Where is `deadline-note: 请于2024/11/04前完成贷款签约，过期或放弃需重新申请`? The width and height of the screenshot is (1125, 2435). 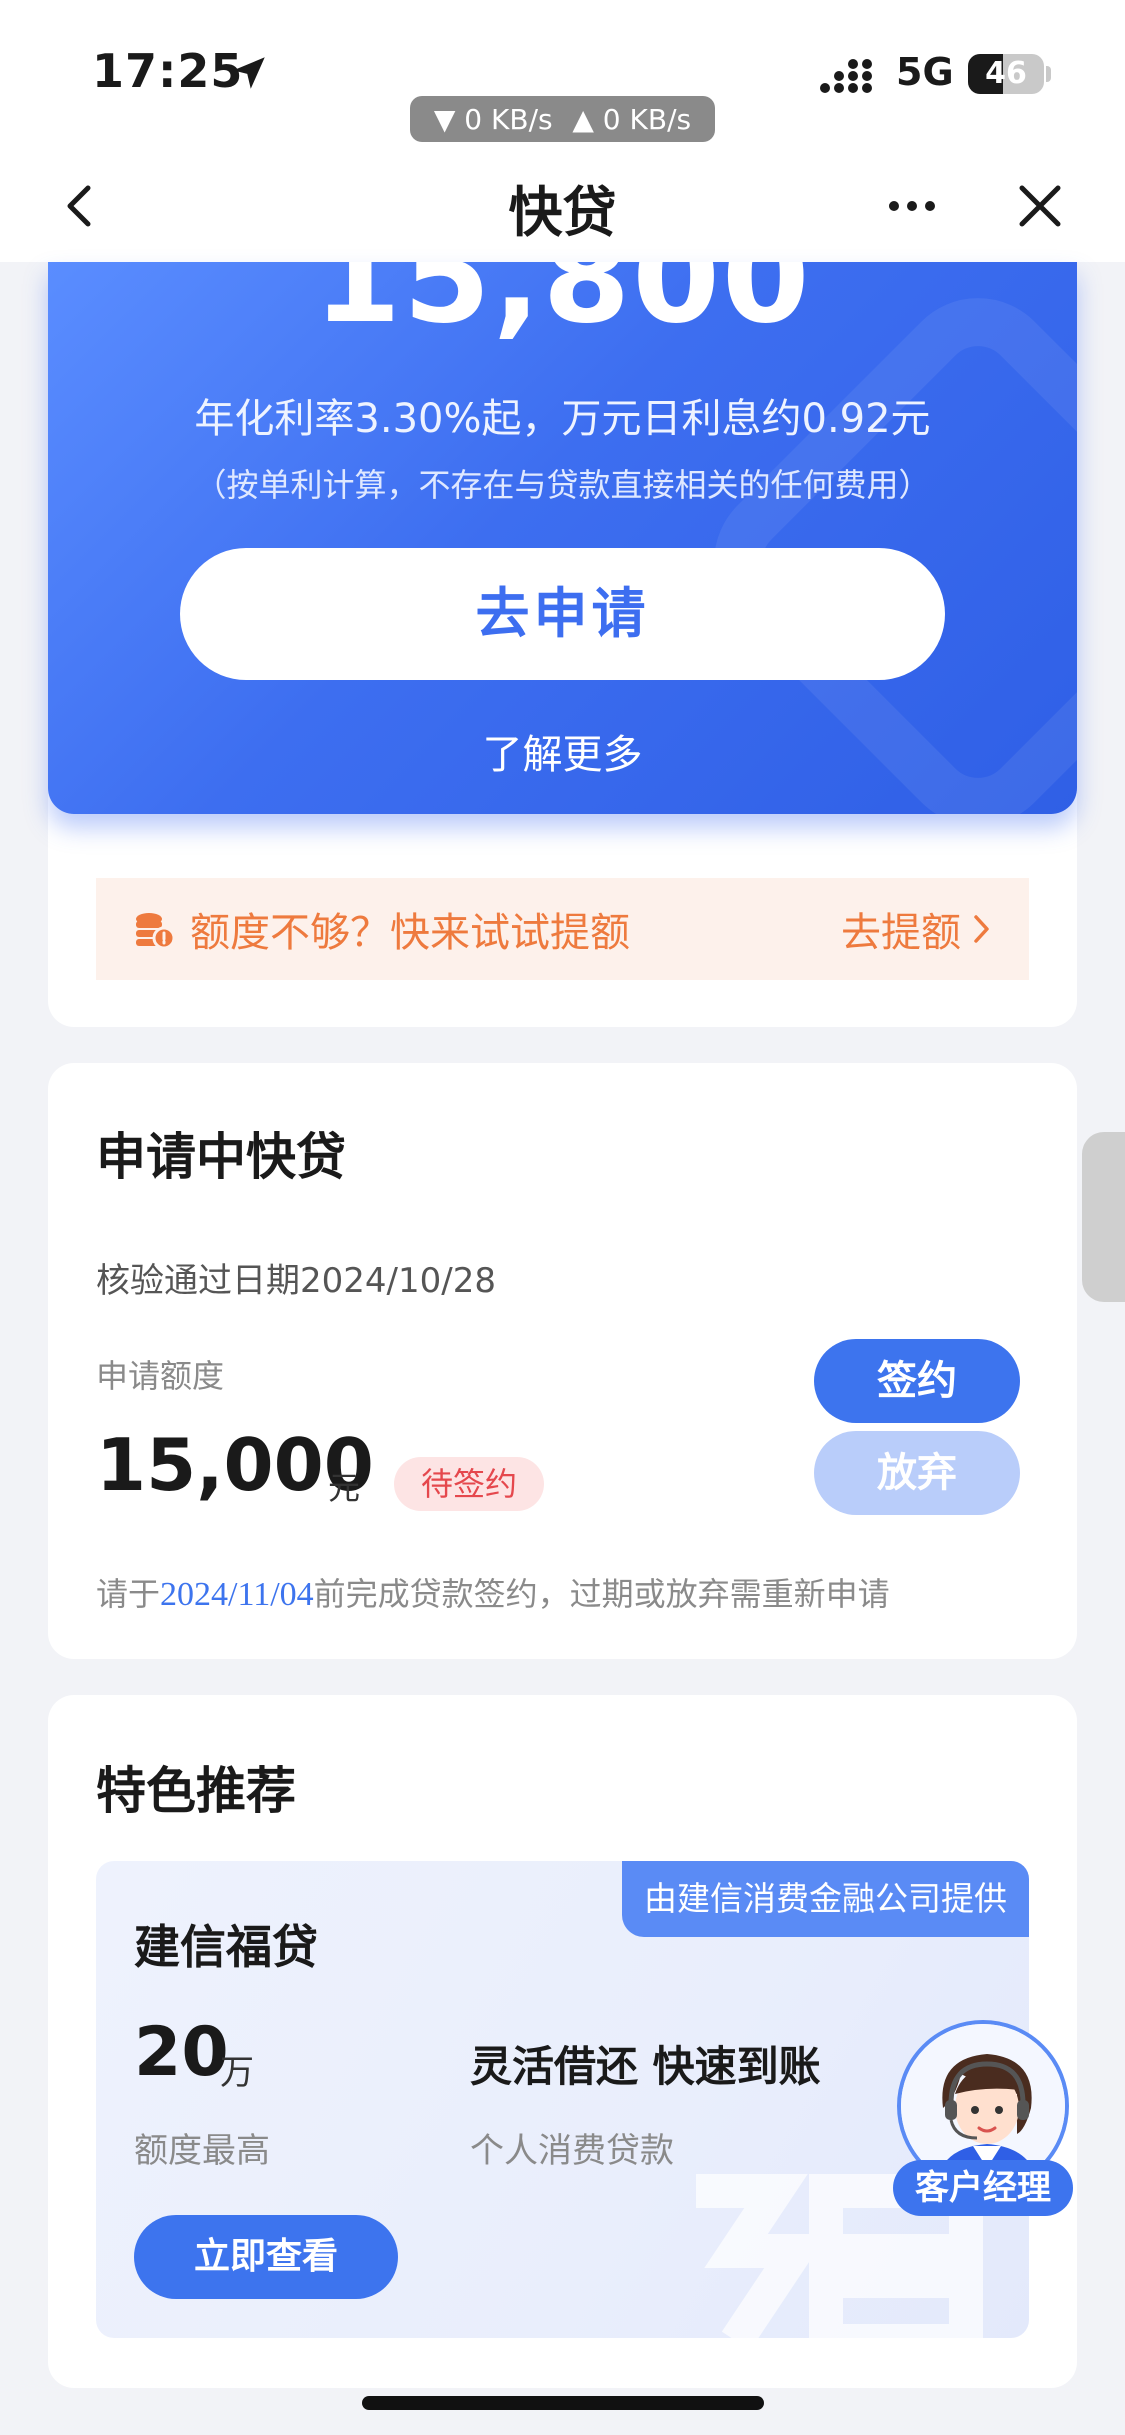
deadline-note: 请于2024/11/04前完成贷款签约，过期或放弃需重新申请 is located at coordinates (493, 1592).